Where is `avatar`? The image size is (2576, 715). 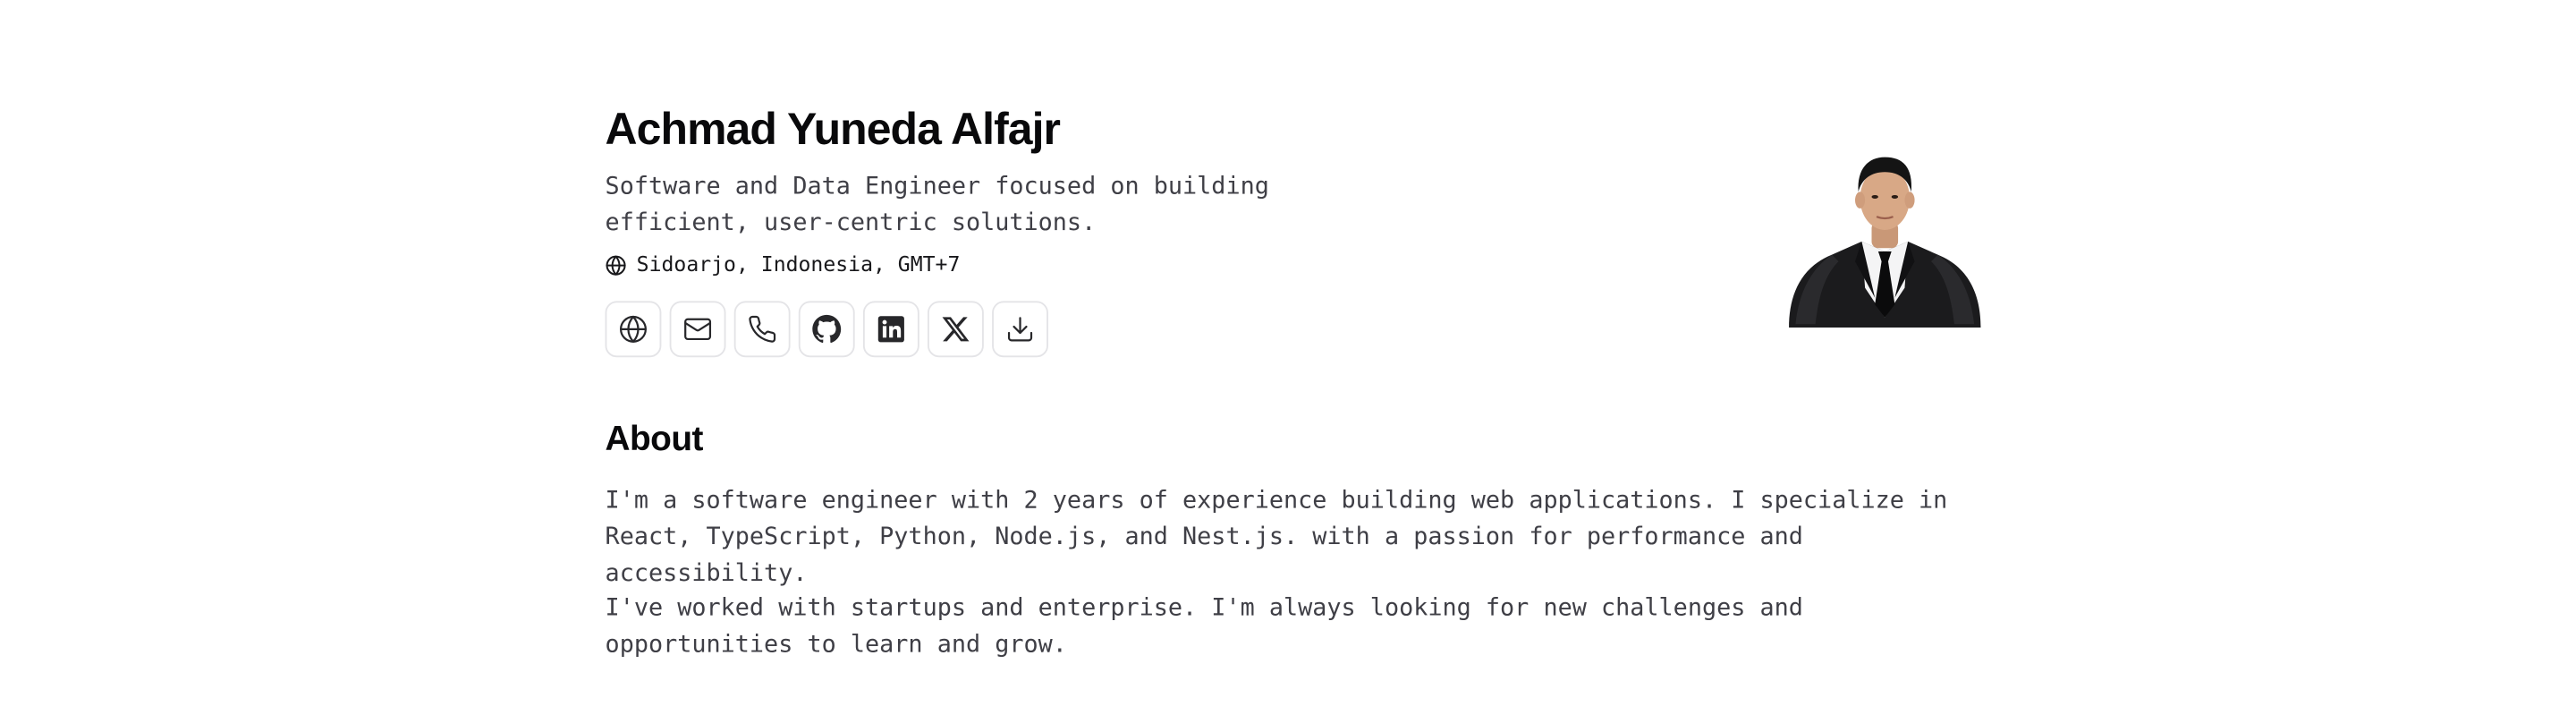
avatar is located at coordinates (1885, 243).